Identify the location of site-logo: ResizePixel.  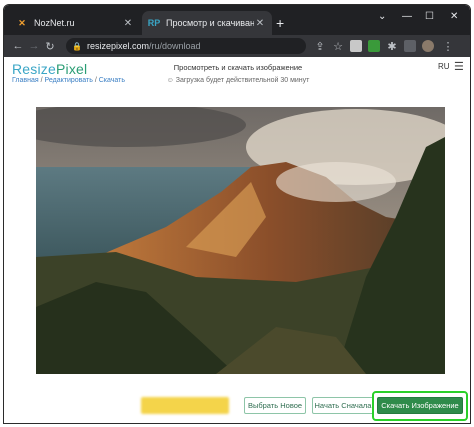
(49, 69).